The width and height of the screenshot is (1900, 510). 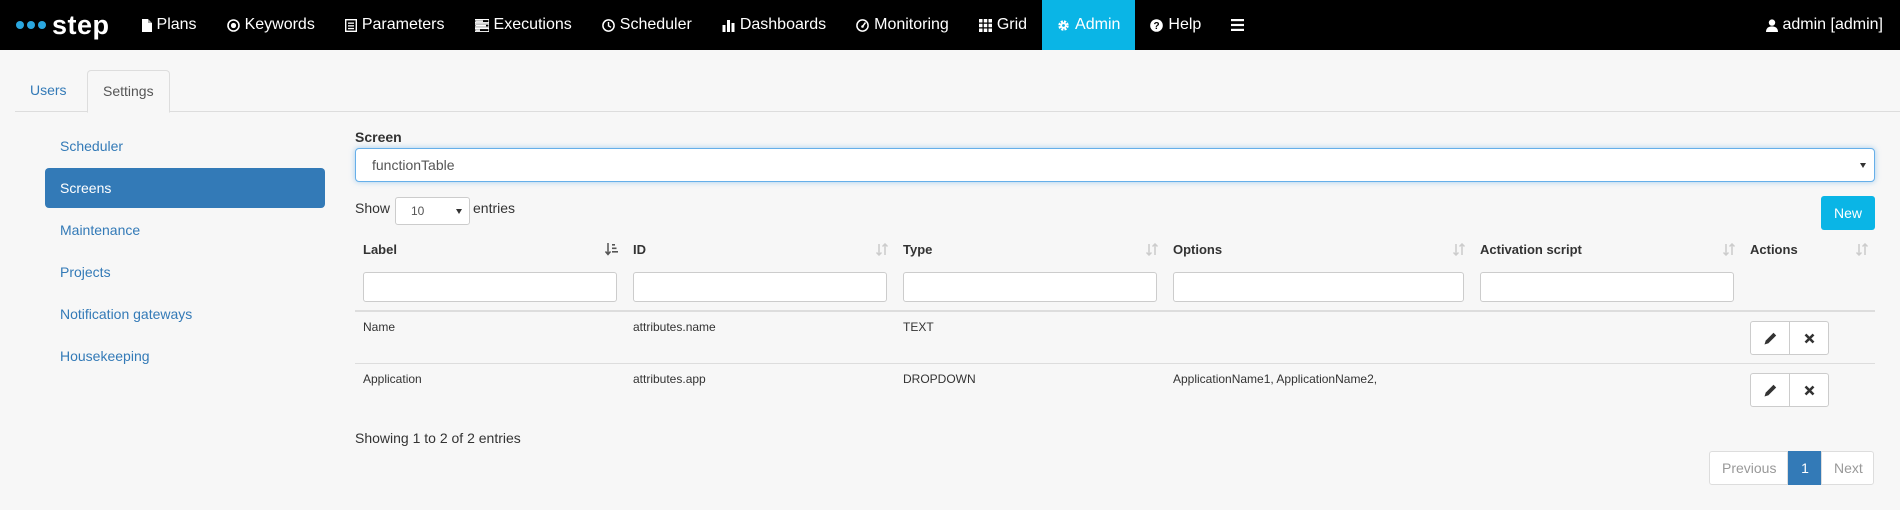 I want to click on filter-input-options, so click(x=1318, y=287).